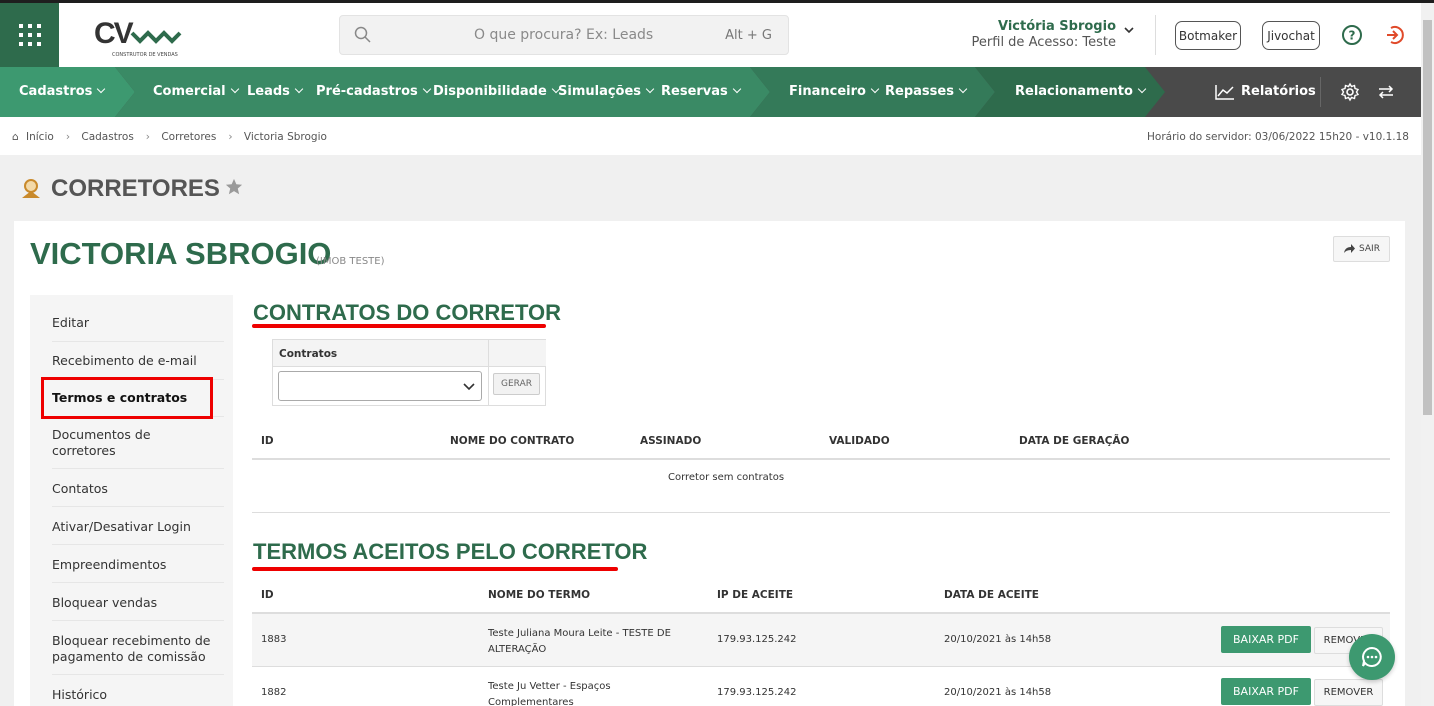 The width and height of the screenshot is (1434, 706). Describe the element at coordinates (127, 398) in the screenshot. I see `active-item-highlight` at that location.